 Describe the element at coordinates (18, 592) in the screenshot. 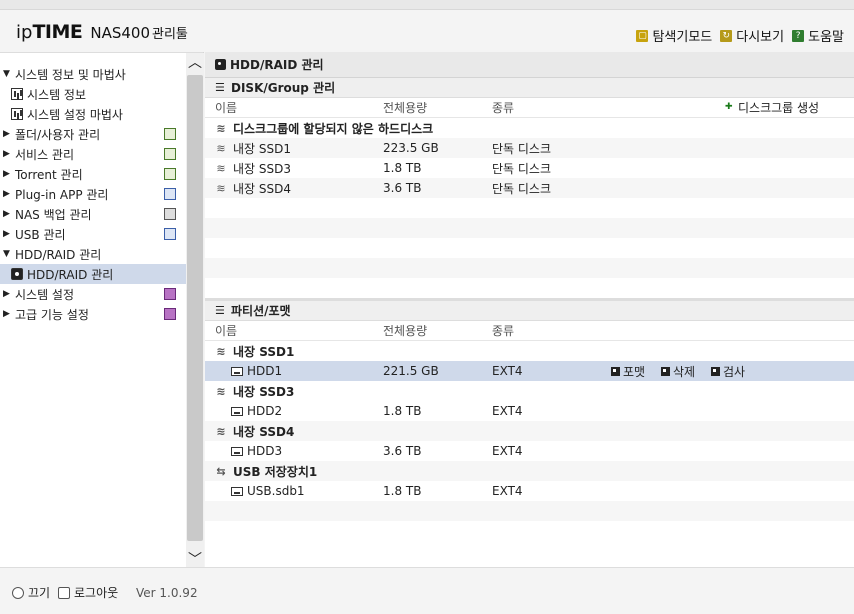

I see `power-icon` at that location.